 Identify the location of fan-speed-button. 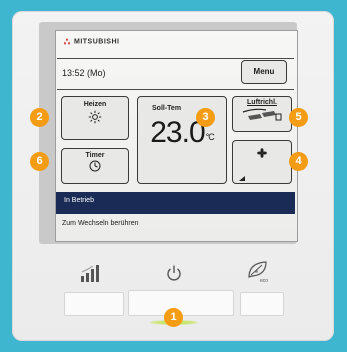
(262, 162).